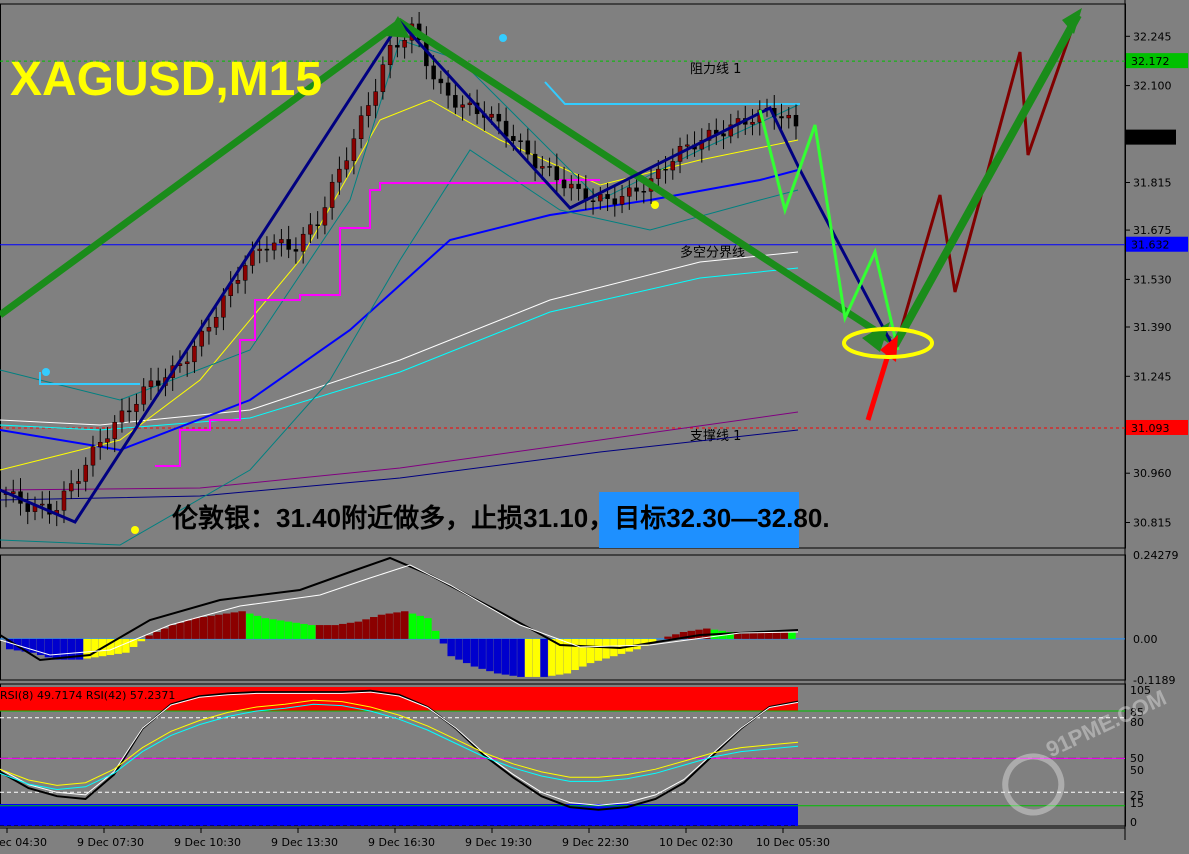  Describe the element at coordinates (1152, 279) in the screenshot. I see `y-tick-label: 31.530` at that location.